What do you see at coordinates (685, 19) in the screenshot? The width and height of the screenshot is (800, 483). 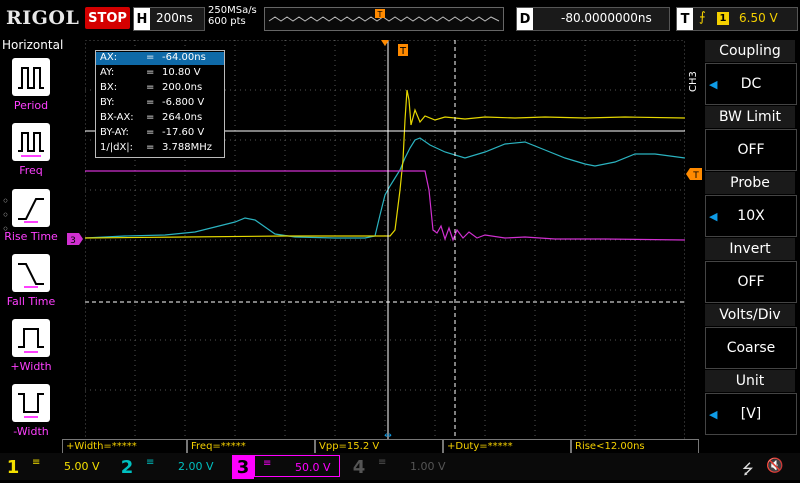 I see `trigger-label: T` at bounding box center [685, 19].